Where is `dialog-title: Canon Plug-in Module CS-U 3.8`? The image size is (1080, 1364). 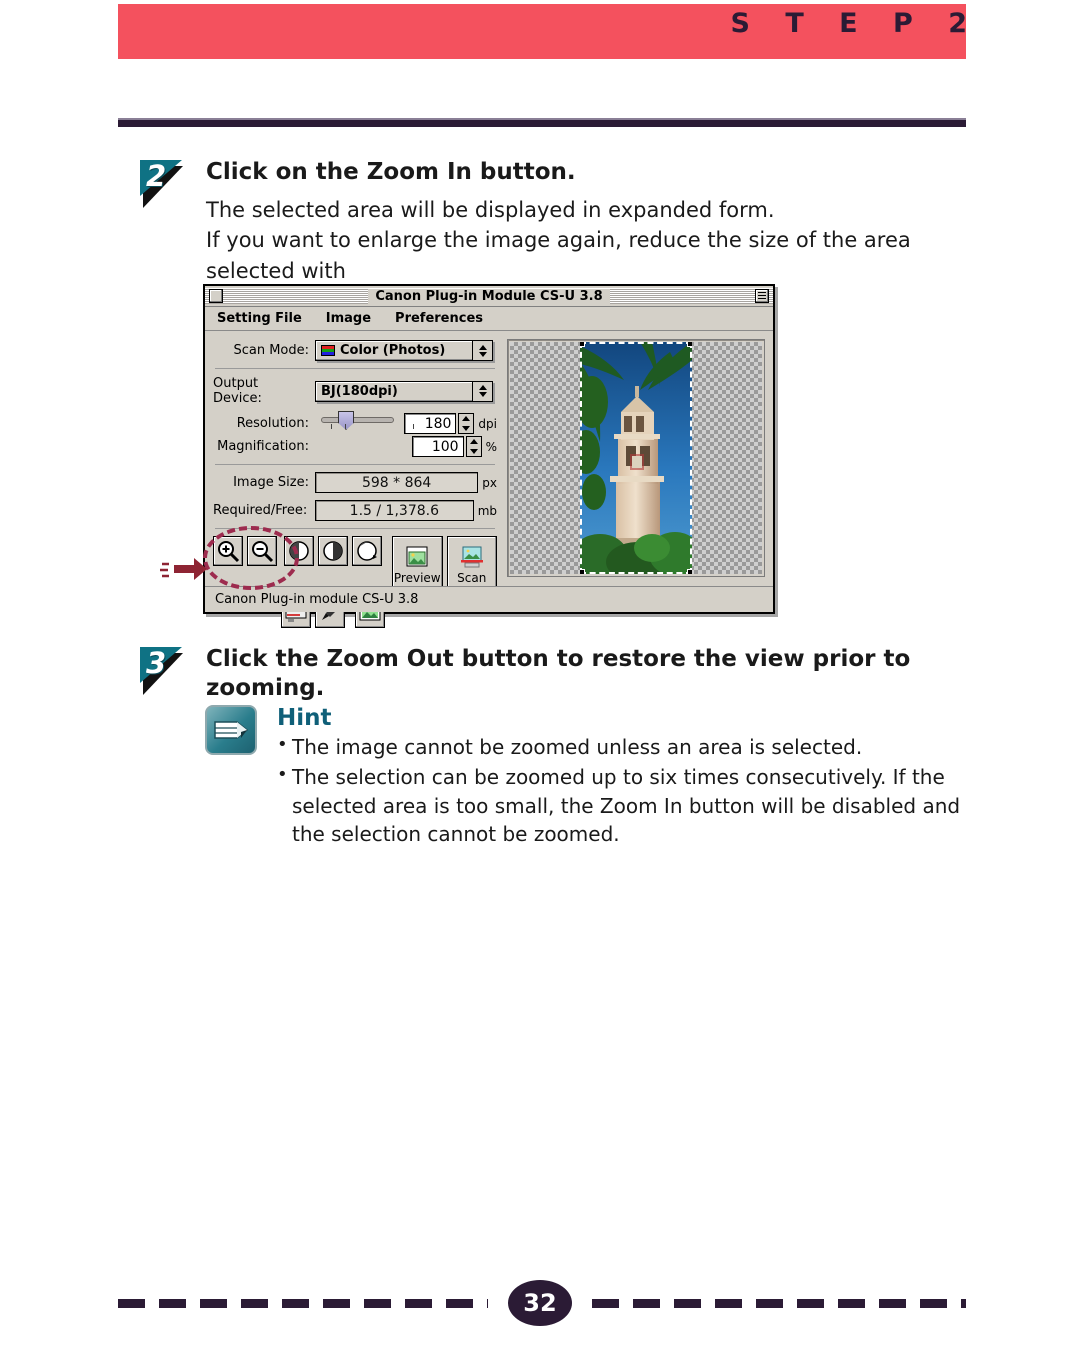 dialog-title: Canon Plug-in Module CS-U 3.8 is located at coordinates (489, 296).